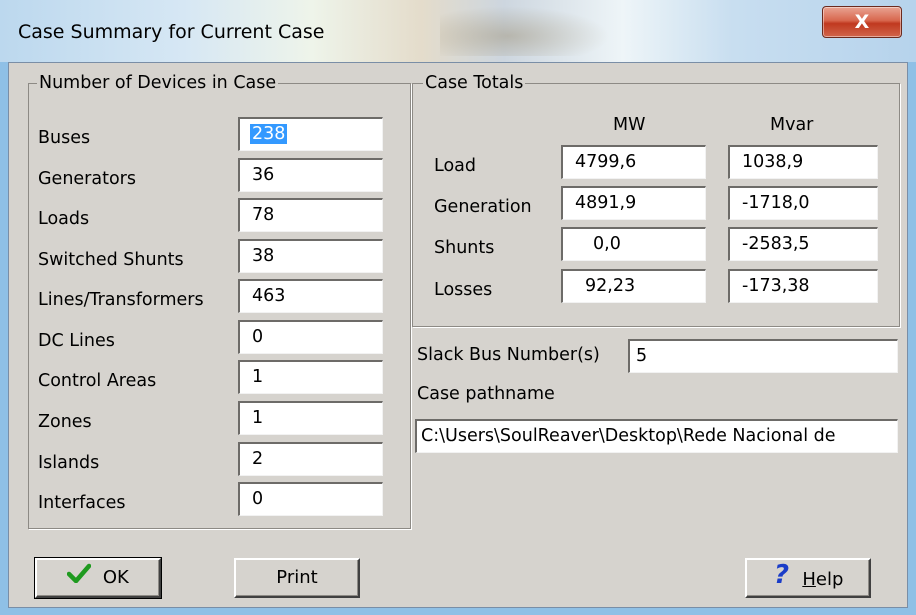 The image size is (916, 615). What do you see at coordinates (65, 422) in the screenshot?
I see `zones-label: Zones` at bounding box center [65, 422].